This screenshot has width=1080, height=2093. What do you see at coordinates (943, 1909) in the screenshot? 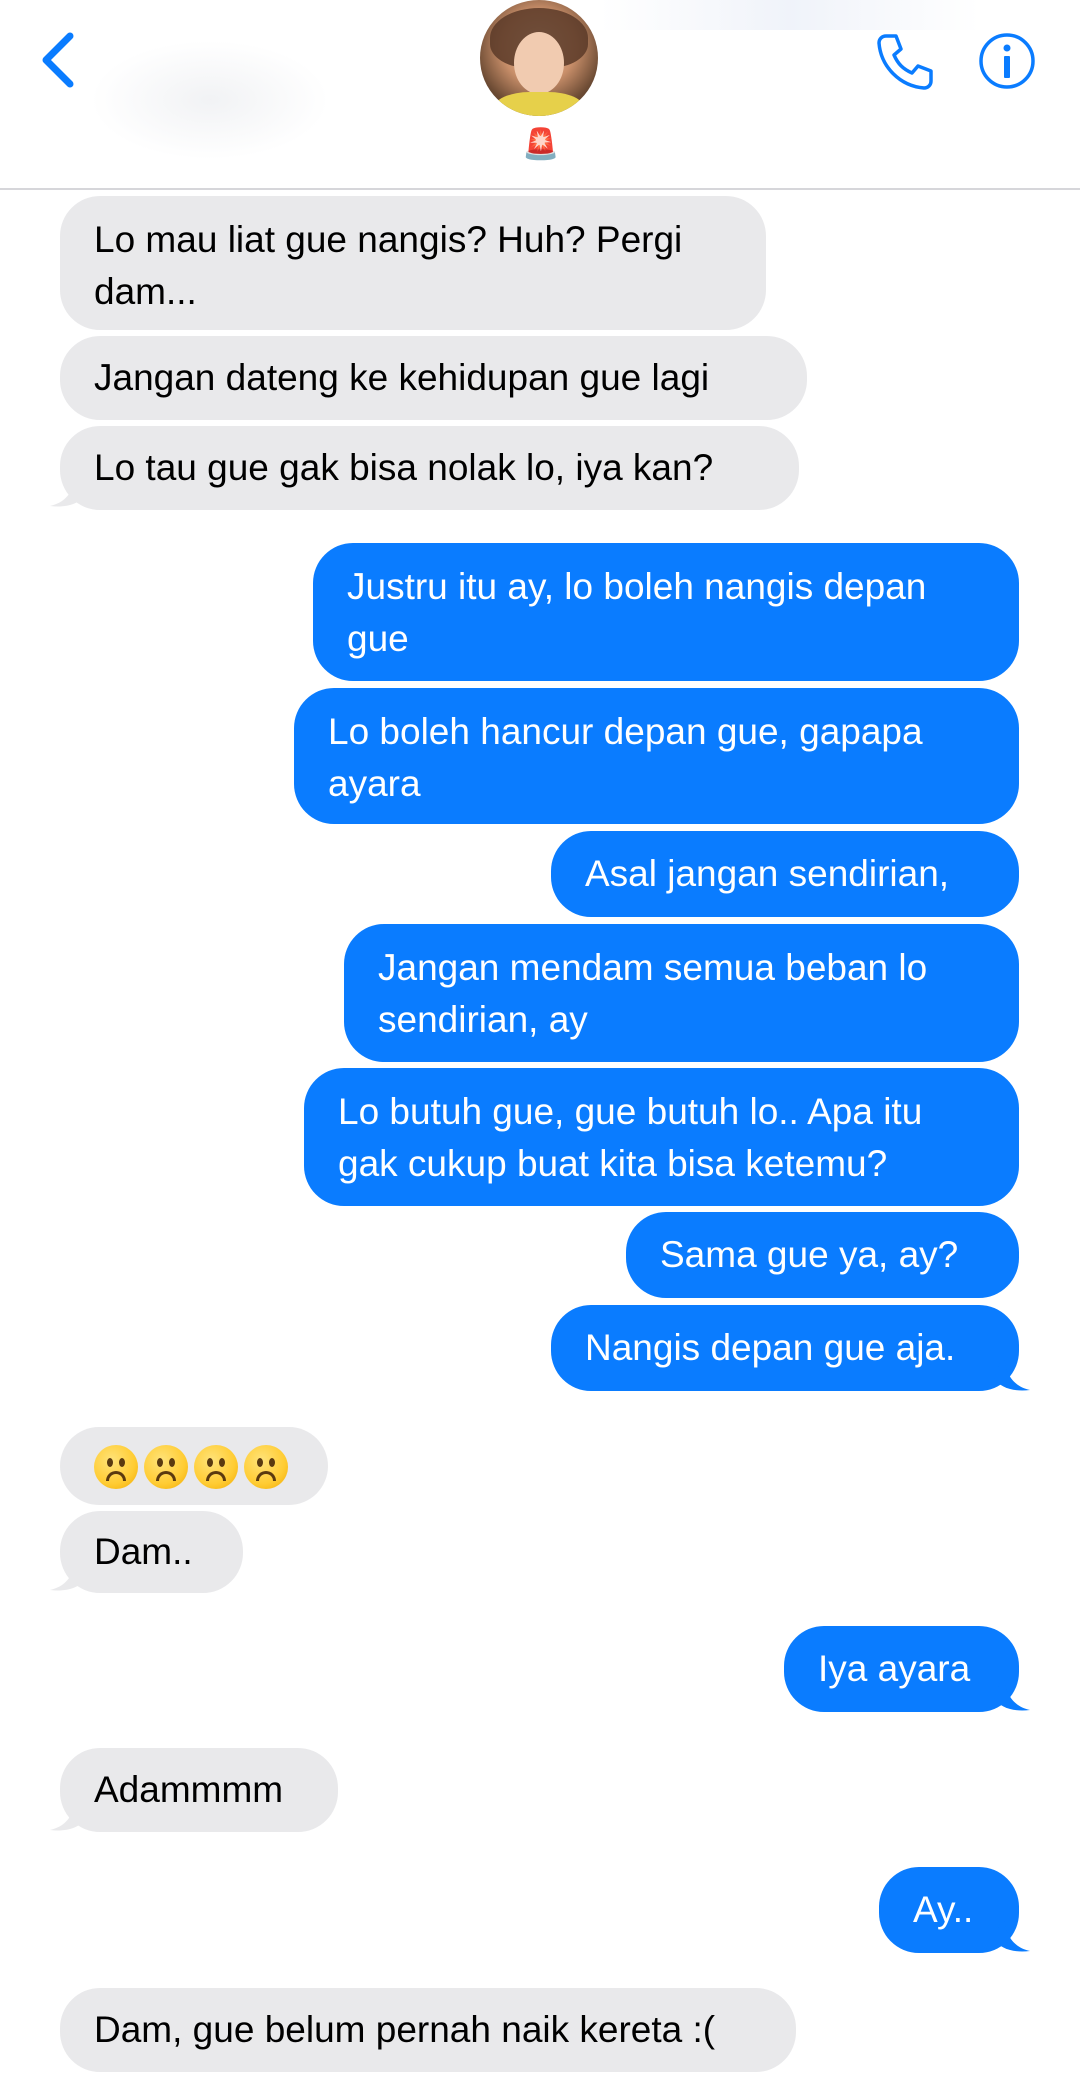
I see `message-text: Ay..` at bounding box center [943, 1909].